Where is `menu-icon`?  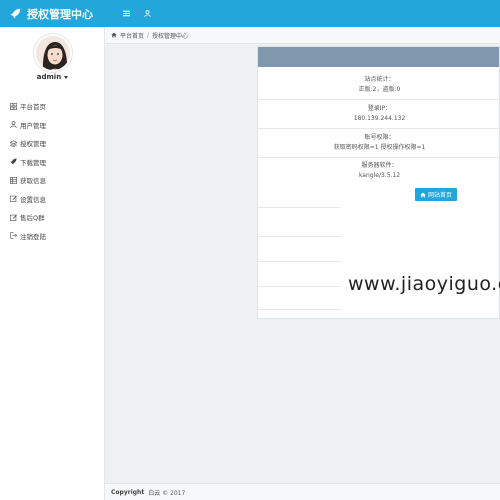
menu-icon is located at coordinates (126, 13).